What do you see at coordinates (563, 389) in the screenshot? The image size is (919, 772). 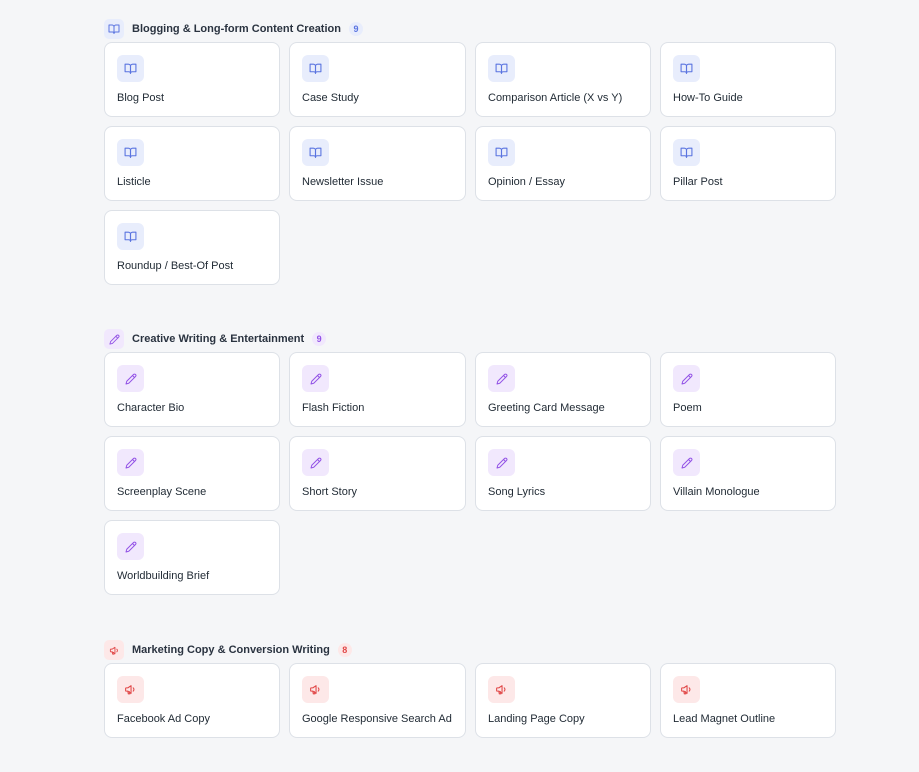 I see `template-card-greeting-card-message: Greeting Card Message` at bounding box center [563, 389].